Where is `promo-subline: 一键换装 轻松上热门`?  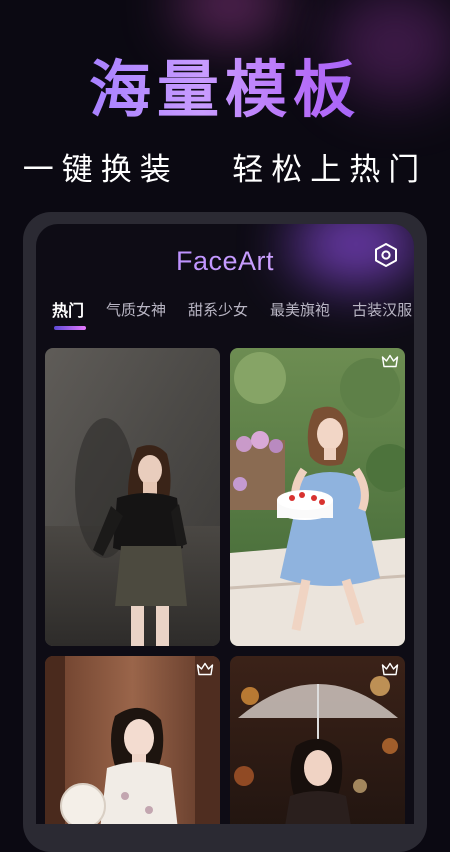 promo-subline: 一键换装 轻松上热门 is located at coordinates (225, 170).